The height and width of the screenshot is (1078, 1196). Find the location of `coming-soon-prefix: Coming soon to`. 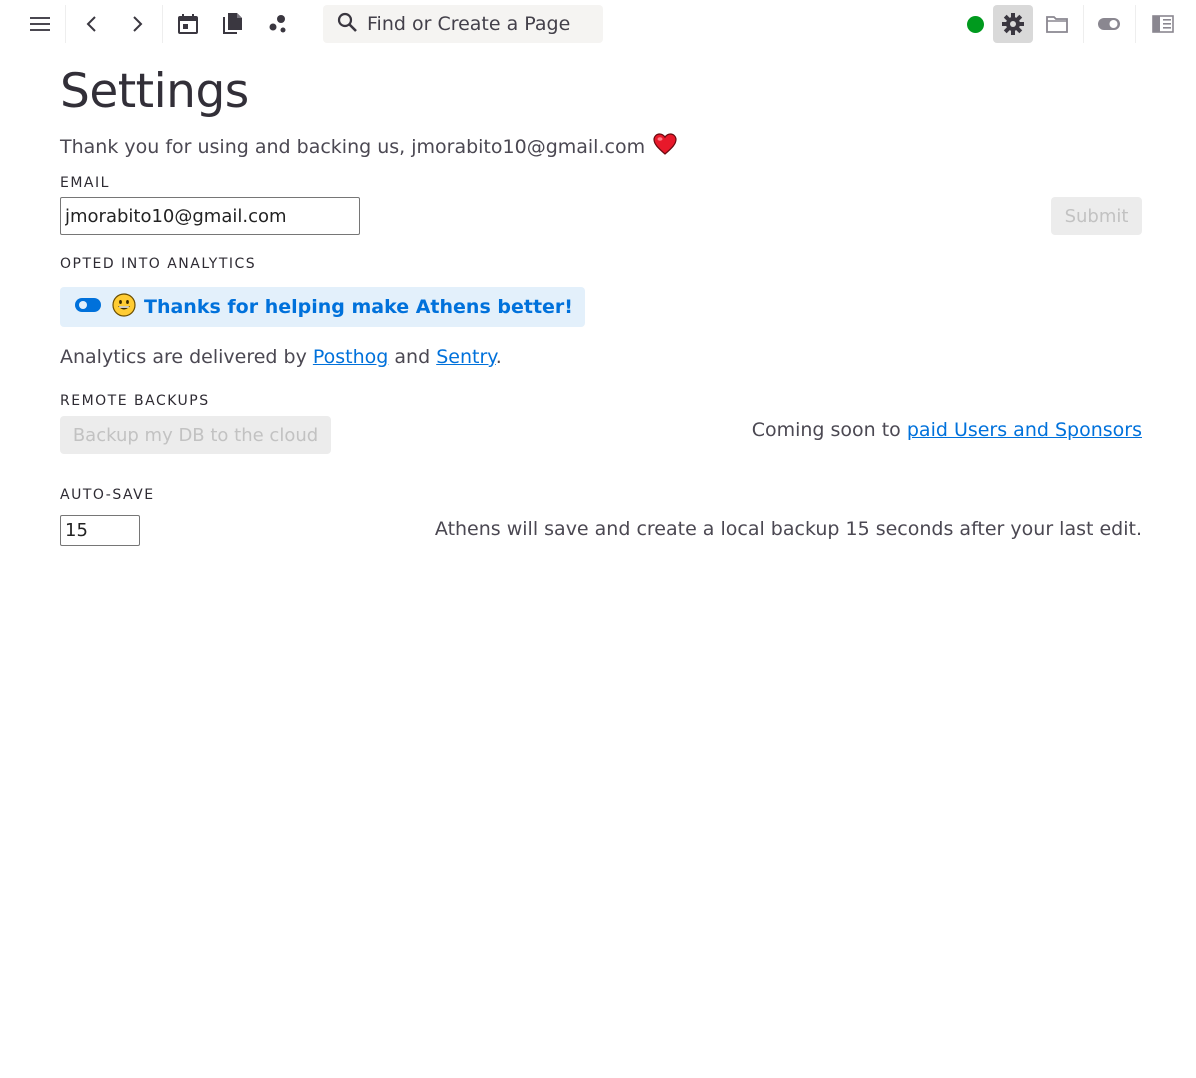

coming-soon-prefix: Coming soon to is located at coordinates (826, 430).